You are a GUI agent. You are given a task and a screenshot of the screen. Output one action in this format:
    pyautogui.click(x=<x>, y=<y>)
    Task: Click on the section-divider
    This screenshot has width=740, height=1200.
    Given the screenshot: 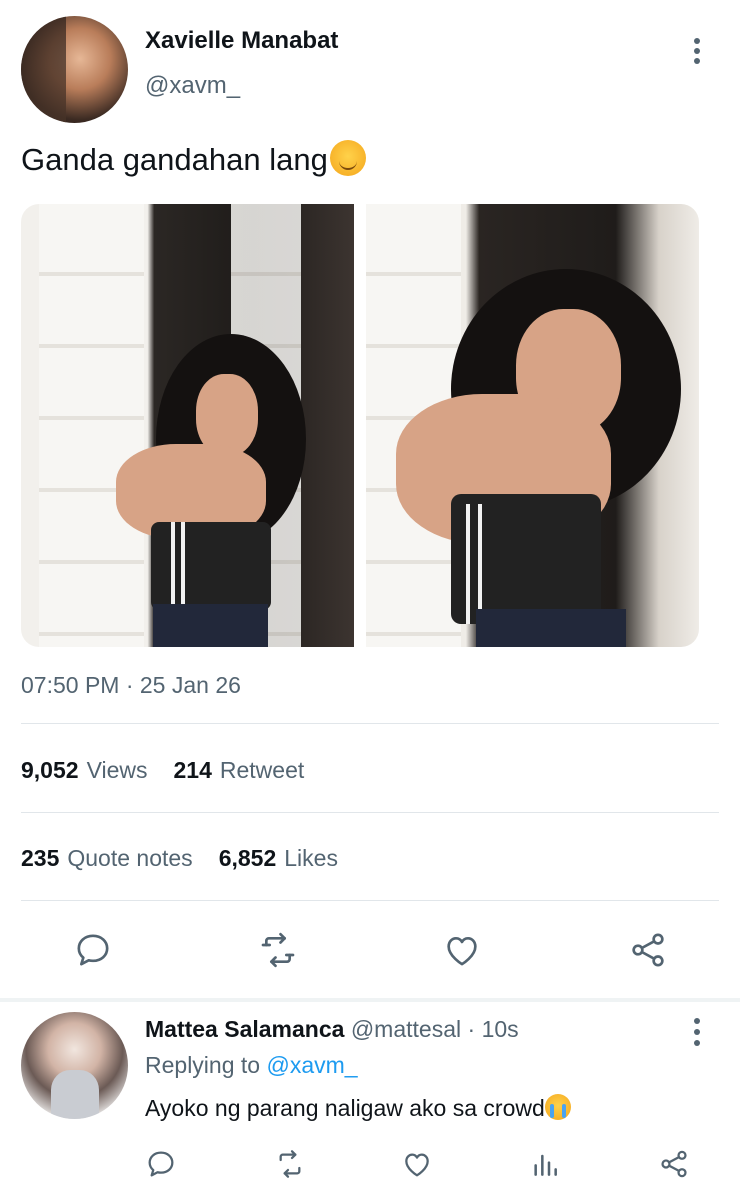 What is the action you would take?
    pyautogui.click(x=370, y=1000)
    